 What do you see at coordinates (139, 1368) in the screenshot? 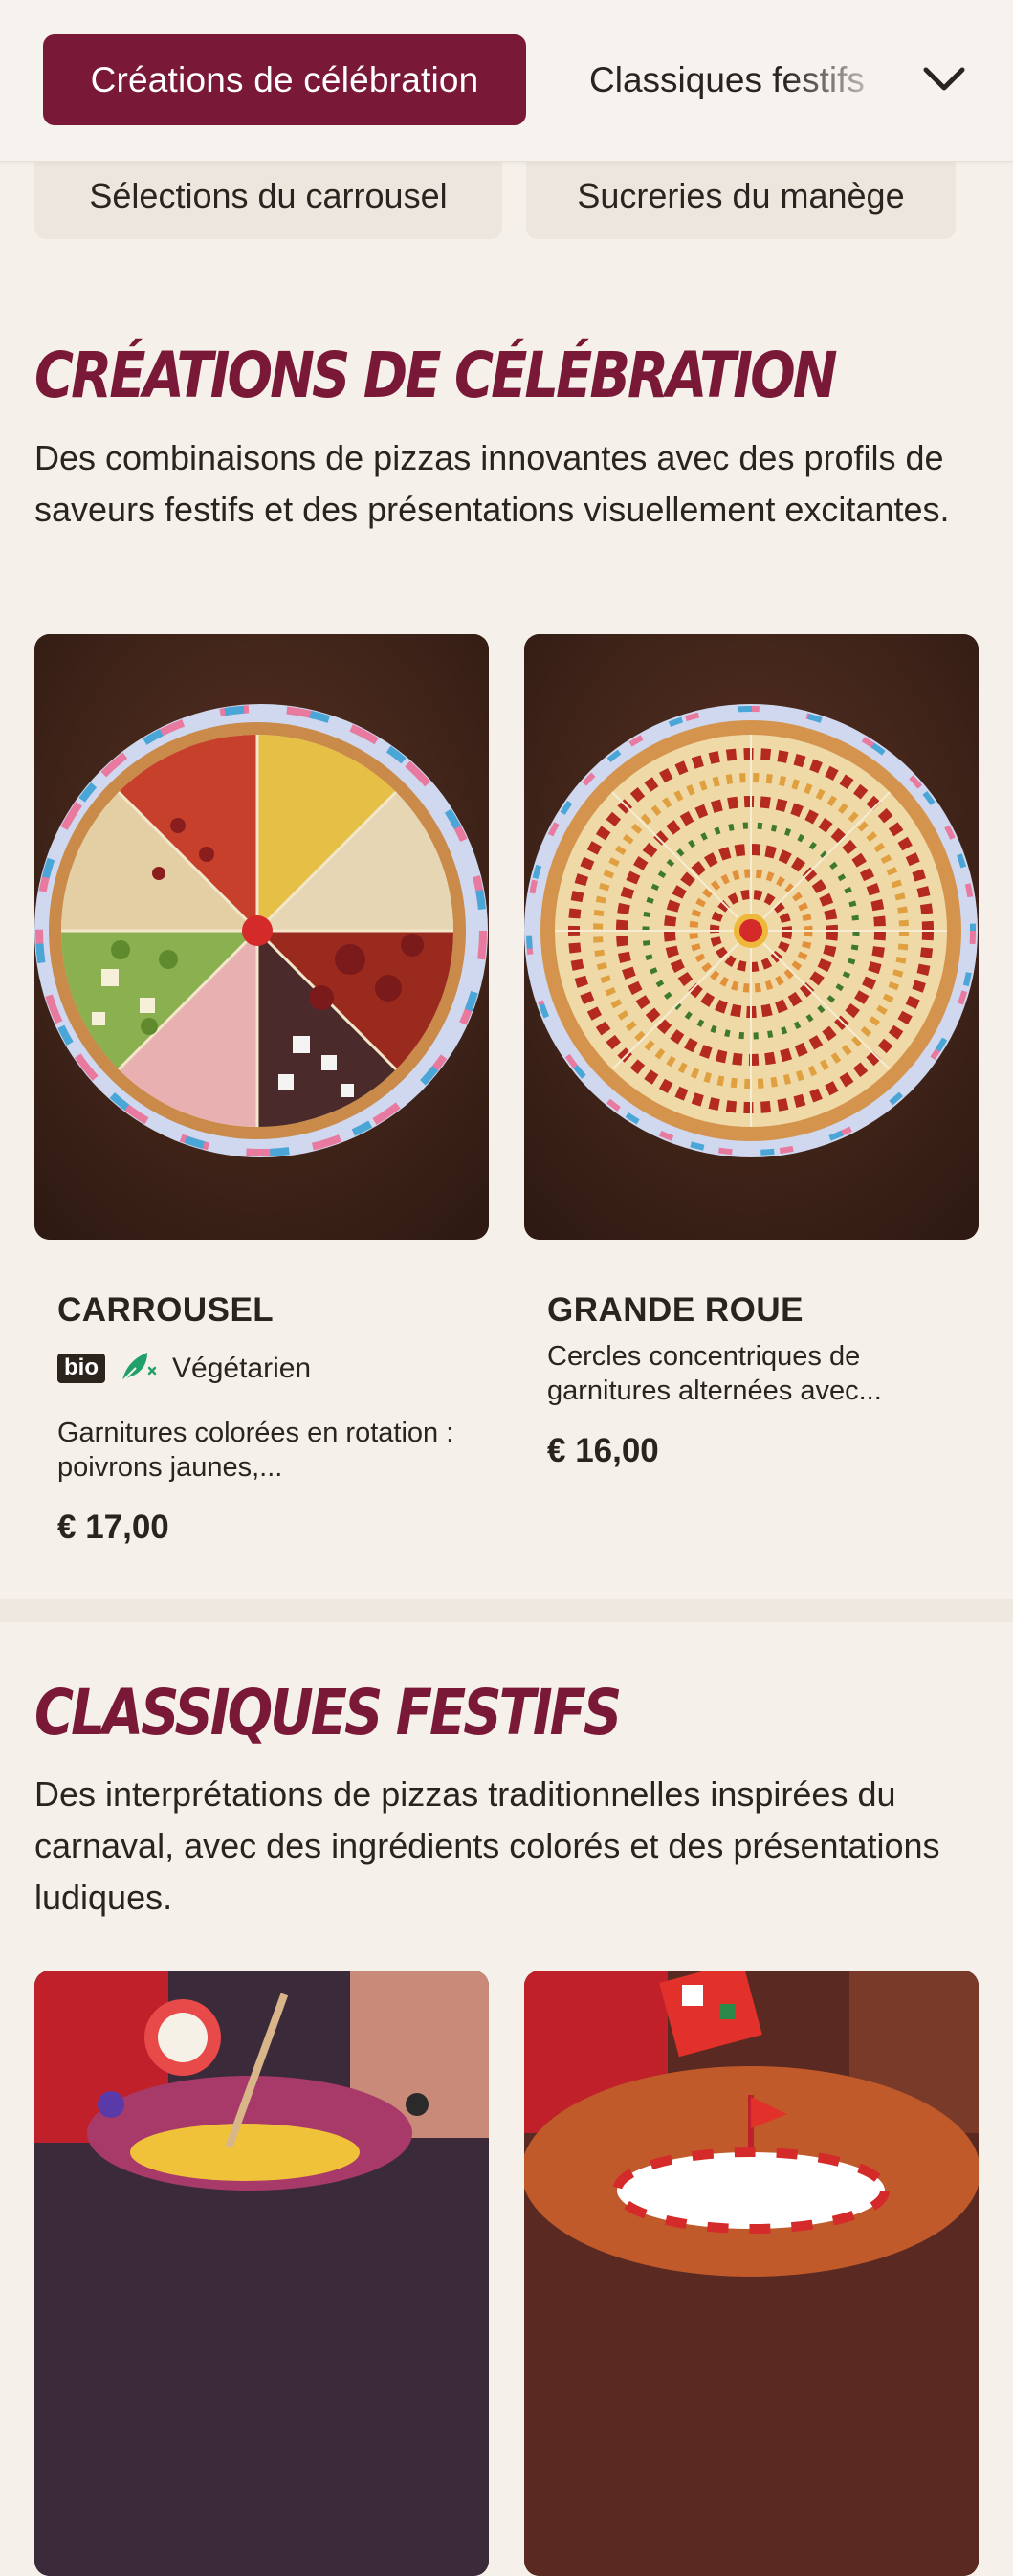
I see `leaf-icon` at bounding box center [139, 1368].